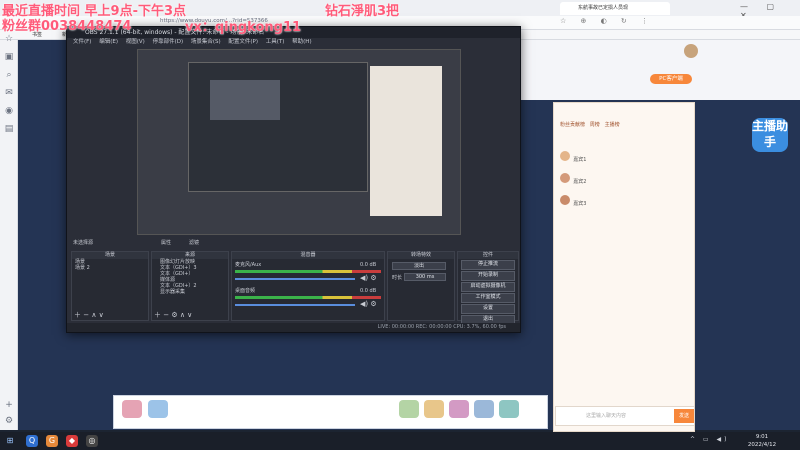 This screenshot has height=450, width=800. Describe the element at coordinates (308, 286) in the screenshot. I see `mixer-dock: 混音器 麦克风/Aux 0.0 dB ◀) ⚙ 桌面音频 0.0 dB ◀) ⚙` at that location.